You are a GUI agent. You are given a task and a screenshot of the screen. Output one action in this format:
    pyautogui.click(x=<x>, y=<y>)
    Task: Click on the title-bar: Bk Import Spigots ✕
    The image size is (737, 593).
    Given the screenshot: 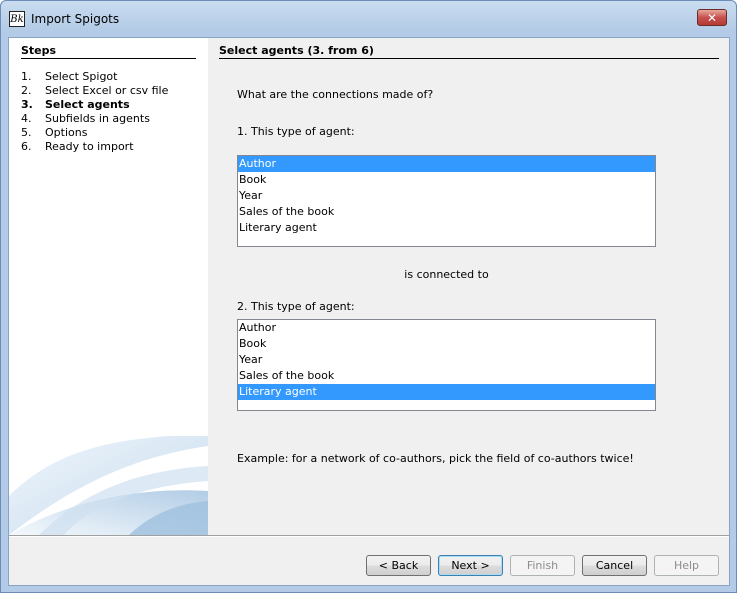 What is the action you would take?
    pyautogui.click(x=368, y=19)
    